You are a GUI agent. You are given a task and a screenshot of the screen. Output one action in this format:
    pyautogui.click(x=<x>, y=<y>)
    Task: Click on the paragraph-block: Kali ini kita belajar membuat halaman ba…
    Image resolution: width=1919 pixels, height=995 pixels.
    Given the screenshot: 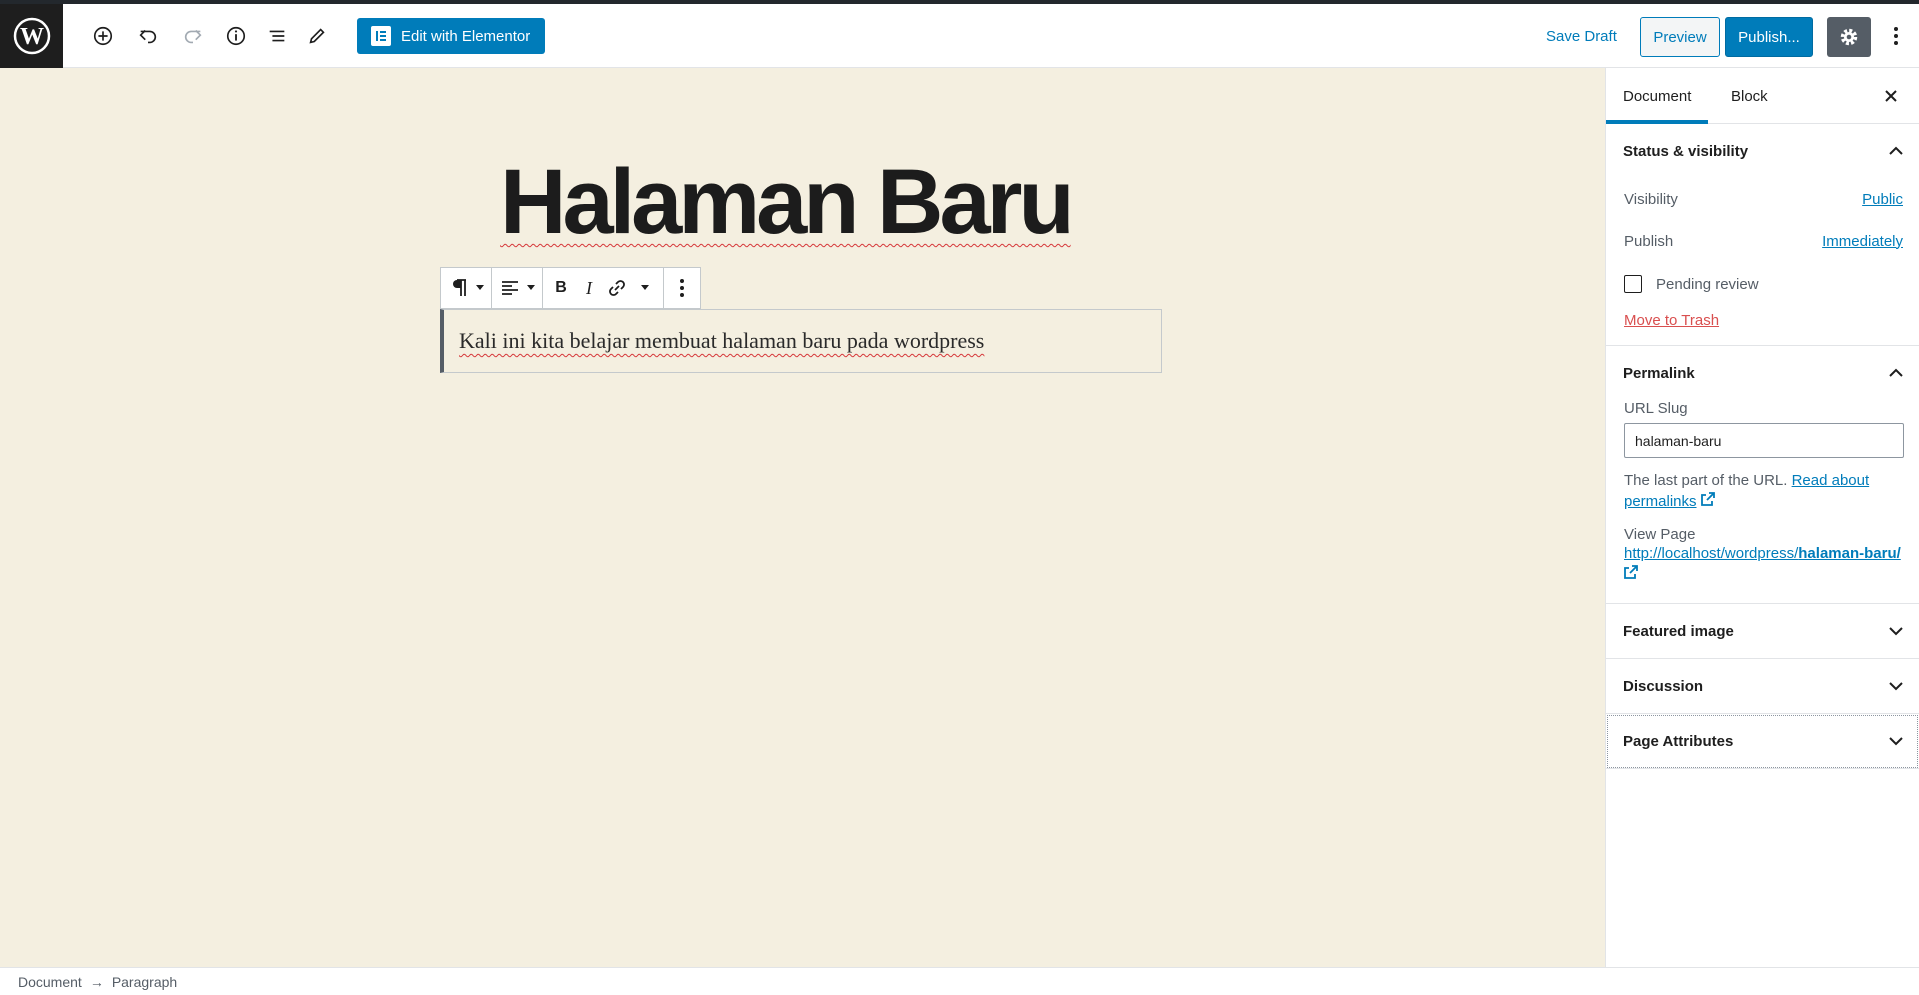 What is the action you would take?
    pyautogui.click(x=801, y=341)
    